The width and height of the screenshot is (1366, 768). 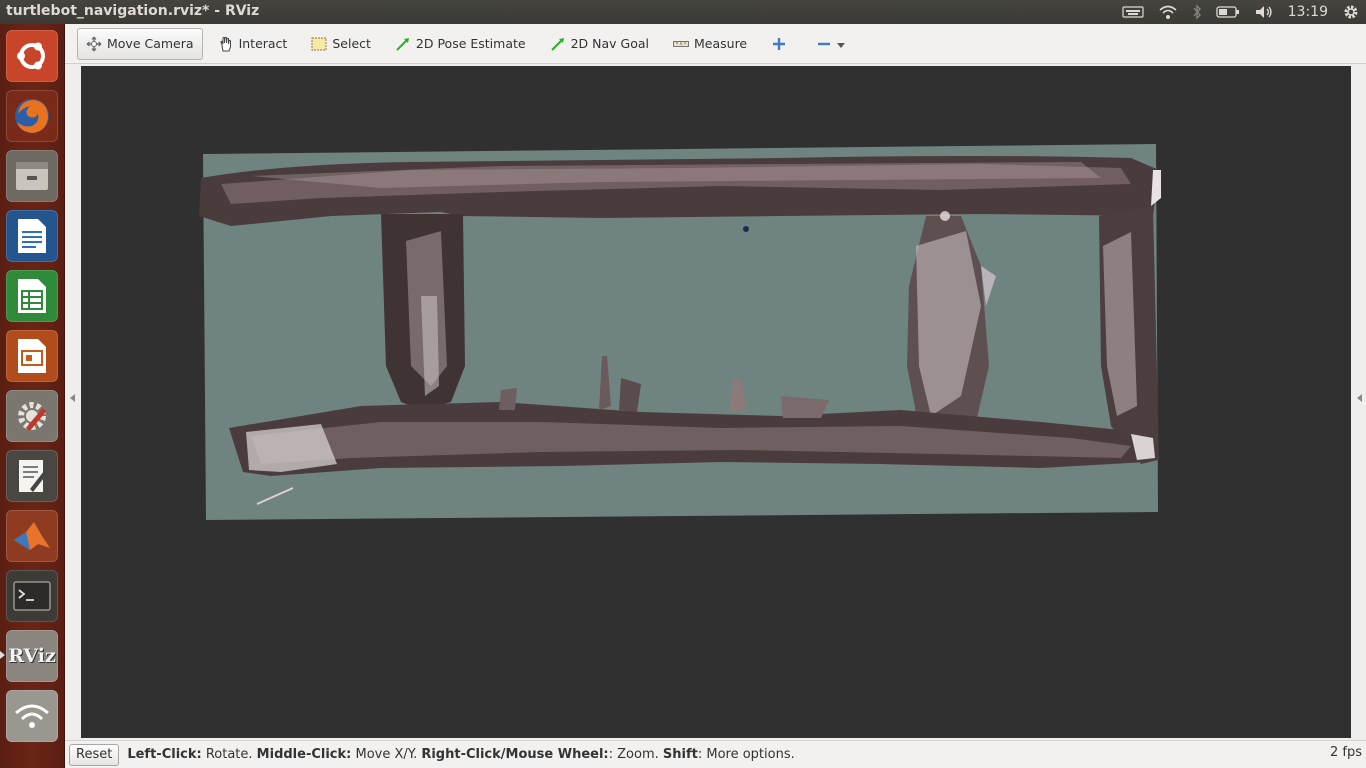 What do you see at coordinates (133, 11) in the screenshot?
I see `window-title: turtlebot_navigation.rviz* - RViz` at bounding box center [133, 11].